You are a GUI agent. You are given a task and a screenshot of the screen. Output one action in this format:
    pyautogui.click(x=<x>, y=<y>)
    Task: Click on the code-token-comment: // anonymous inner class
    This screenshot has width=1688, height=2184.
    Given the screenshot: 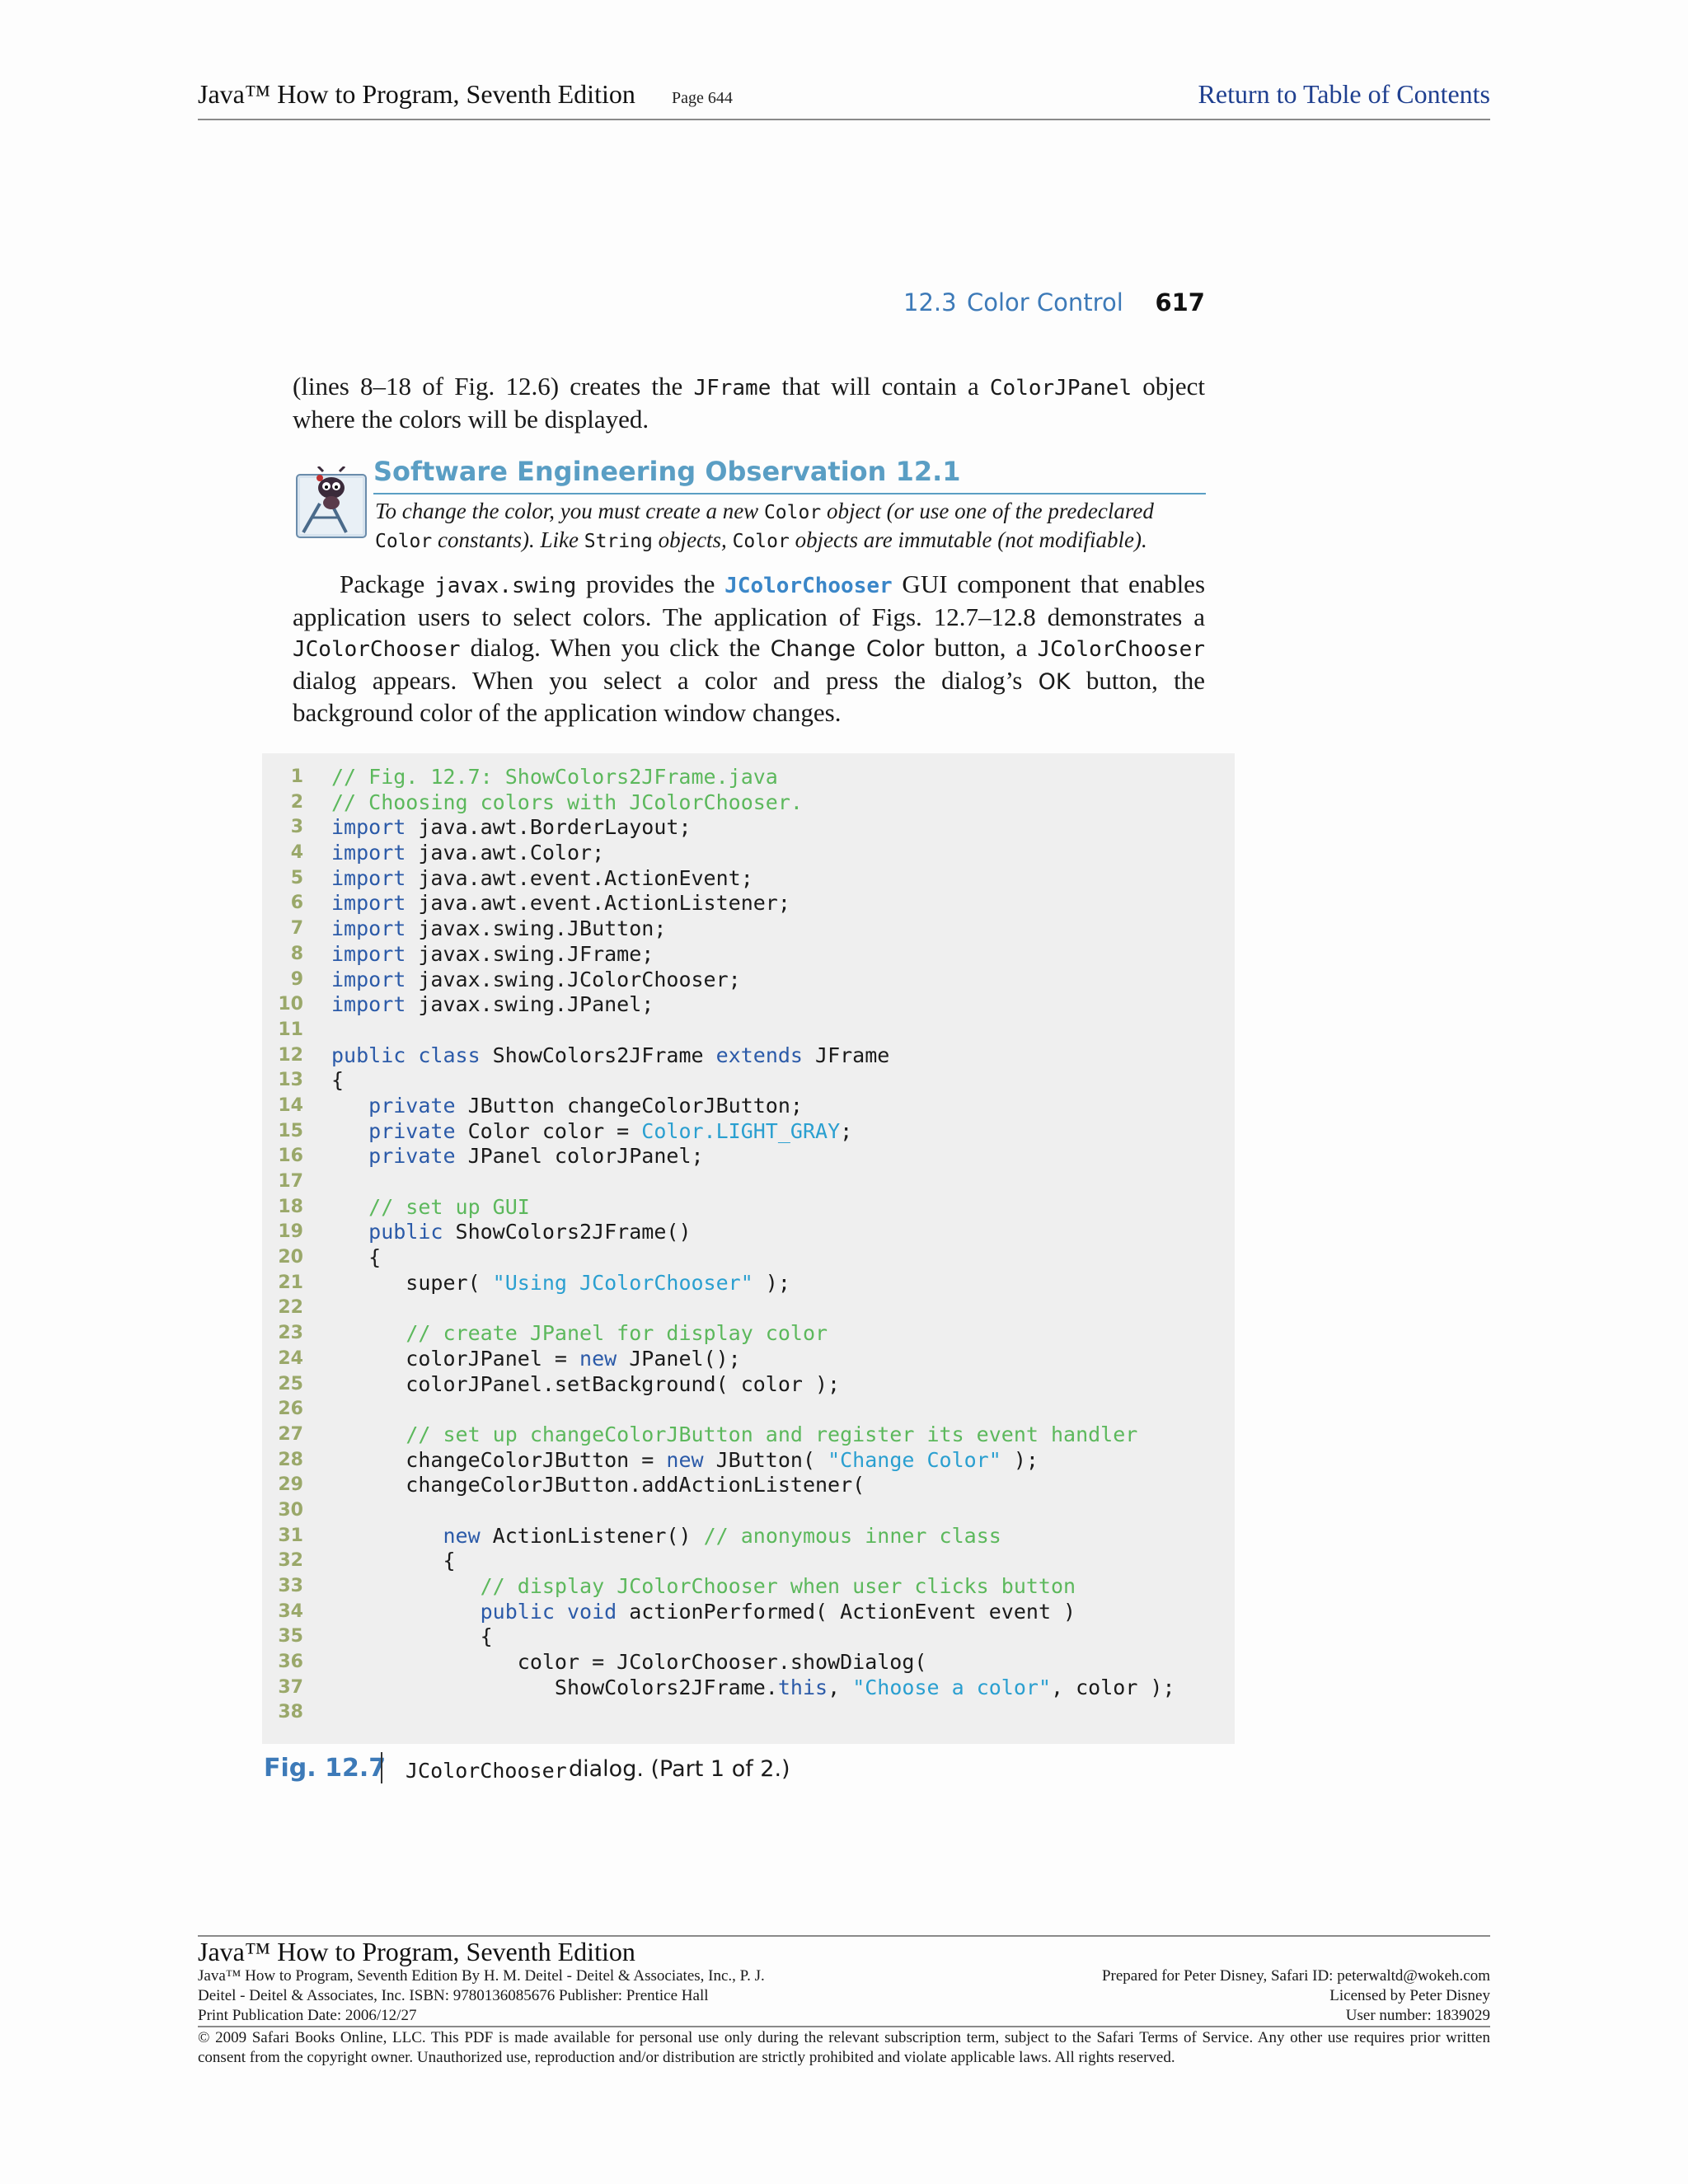 What is the action you would take?
    pyautogui.click(x=852, y=1535)
    